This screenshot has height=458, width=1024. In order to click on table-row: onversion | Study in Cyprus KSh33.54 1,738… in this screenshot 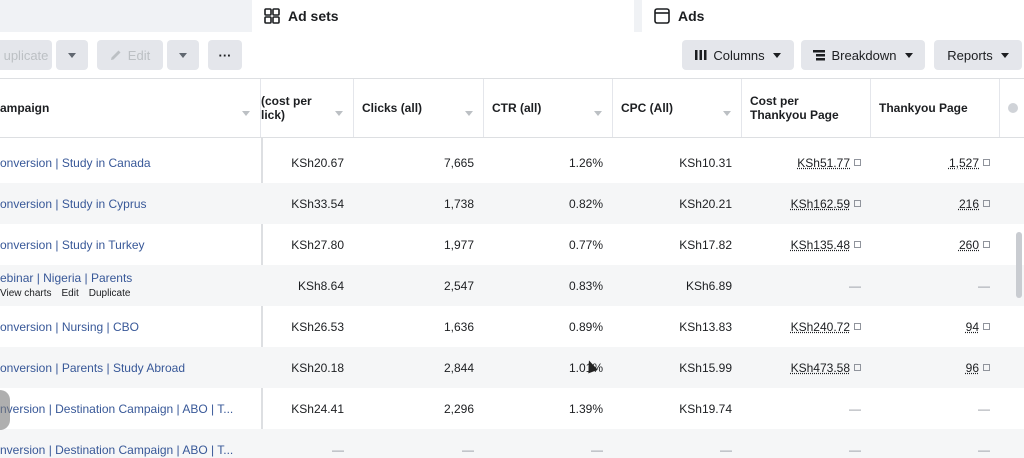, I will do `click(512, 203)`.